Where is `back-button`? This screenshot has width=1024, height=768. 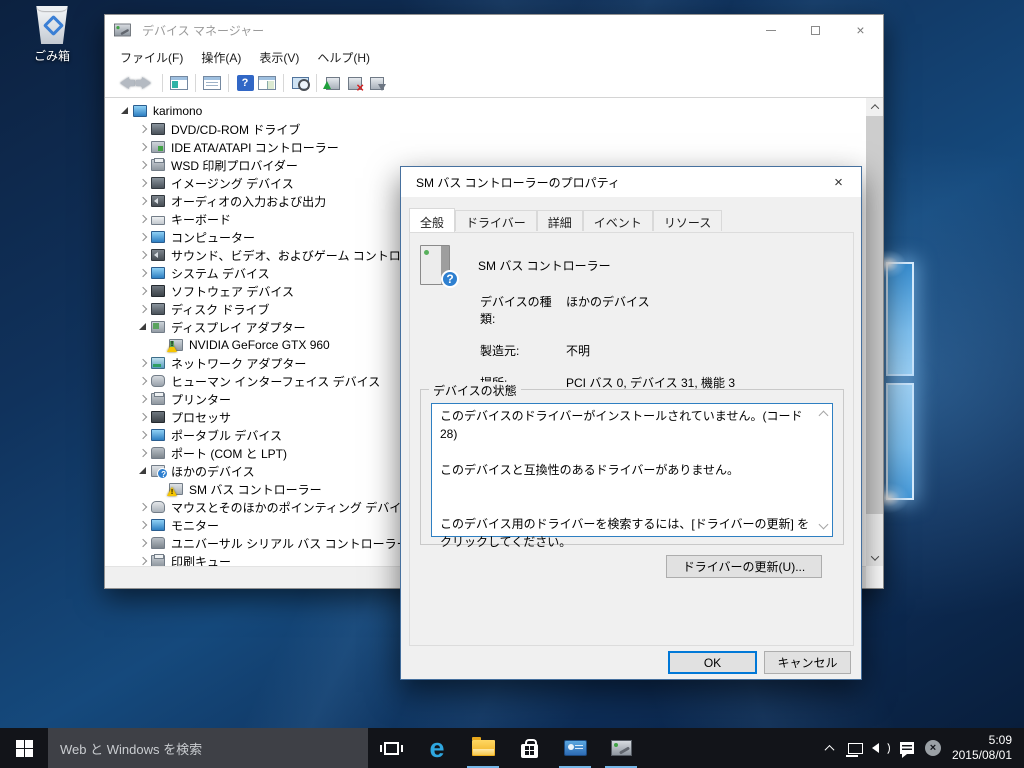
back-button is located at coordinates (124, 83).